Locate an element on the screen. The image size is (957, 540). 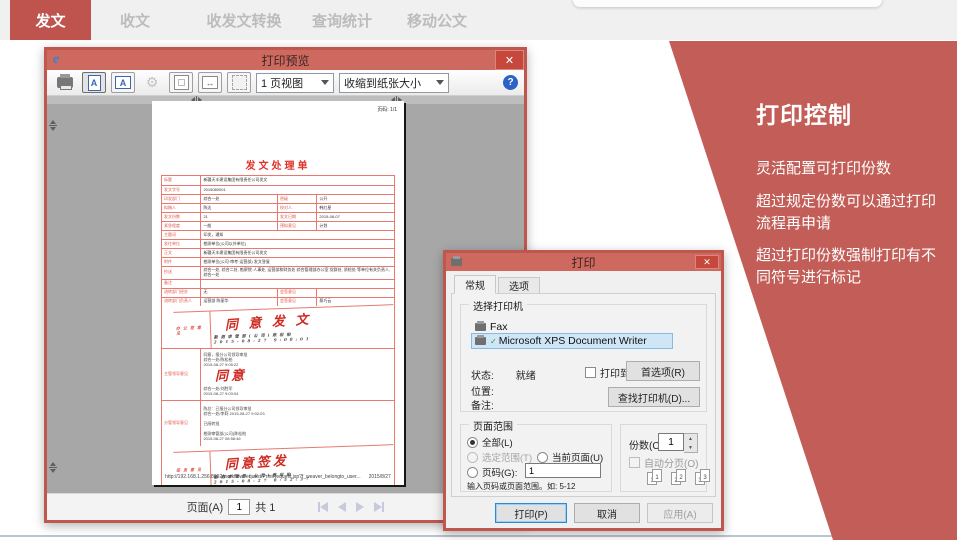
dialog-buttons: 打印(P) 取消 应用(A) is located at coordinates (604, 513).